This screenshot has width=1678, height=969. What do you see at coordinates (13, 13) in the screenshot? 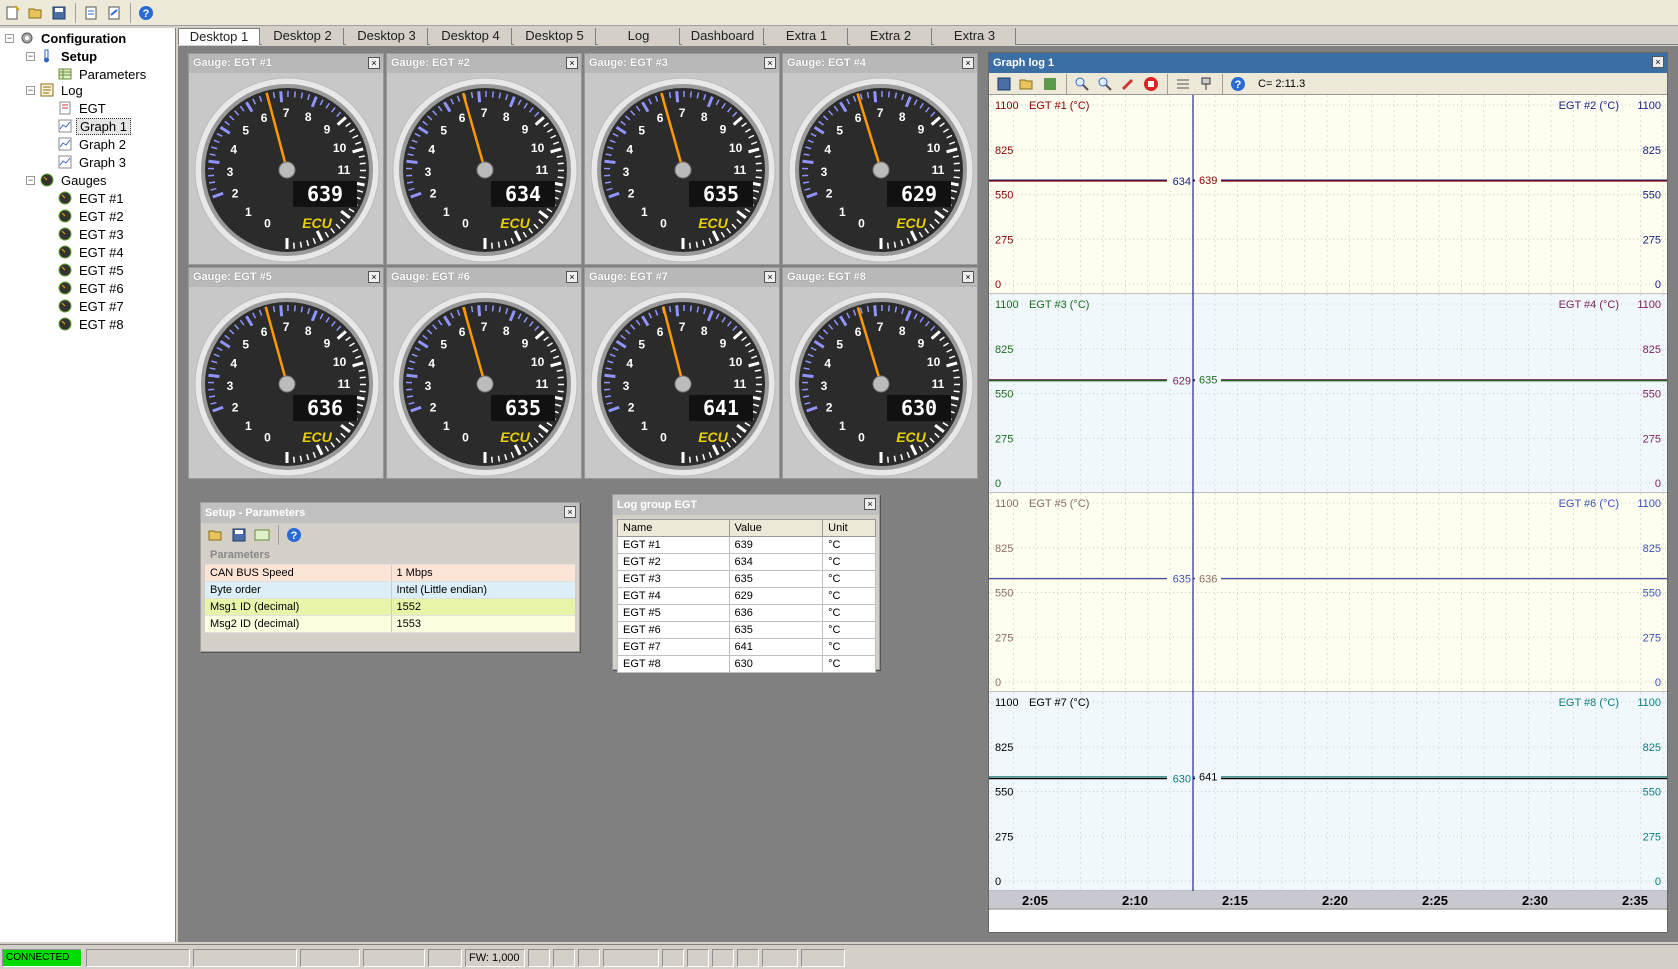
I see `new-icon` at bounding box center [13, 13].